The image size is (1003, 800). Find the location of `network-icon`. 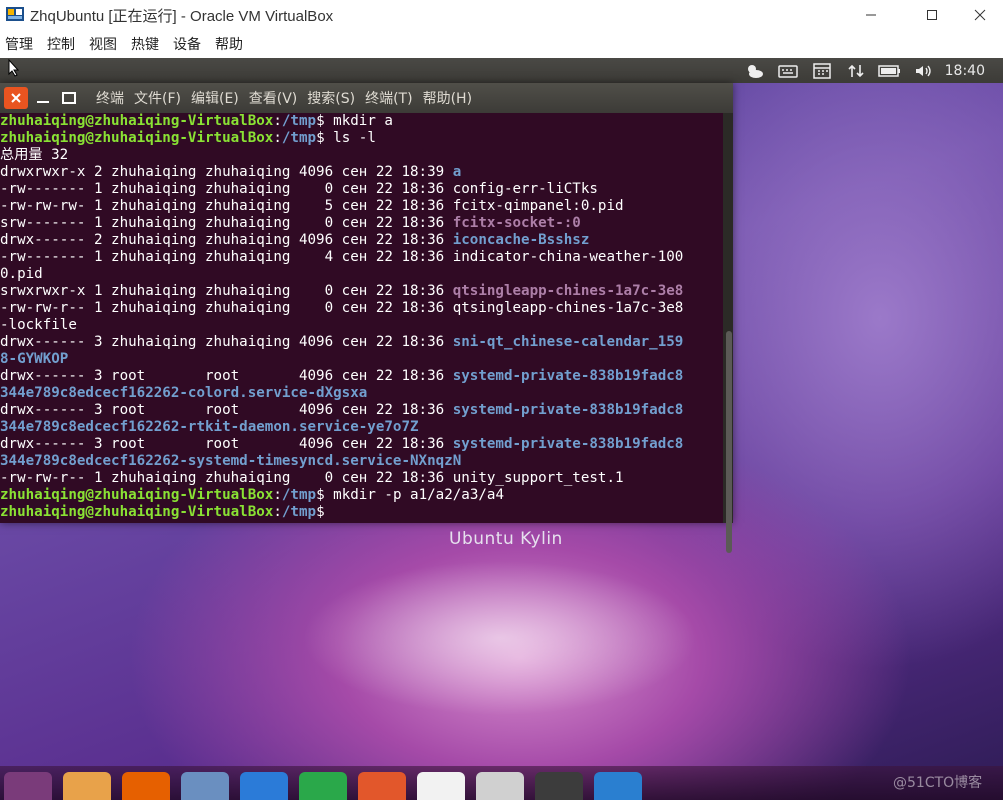

network-icon is located at coordinates (856, 70).